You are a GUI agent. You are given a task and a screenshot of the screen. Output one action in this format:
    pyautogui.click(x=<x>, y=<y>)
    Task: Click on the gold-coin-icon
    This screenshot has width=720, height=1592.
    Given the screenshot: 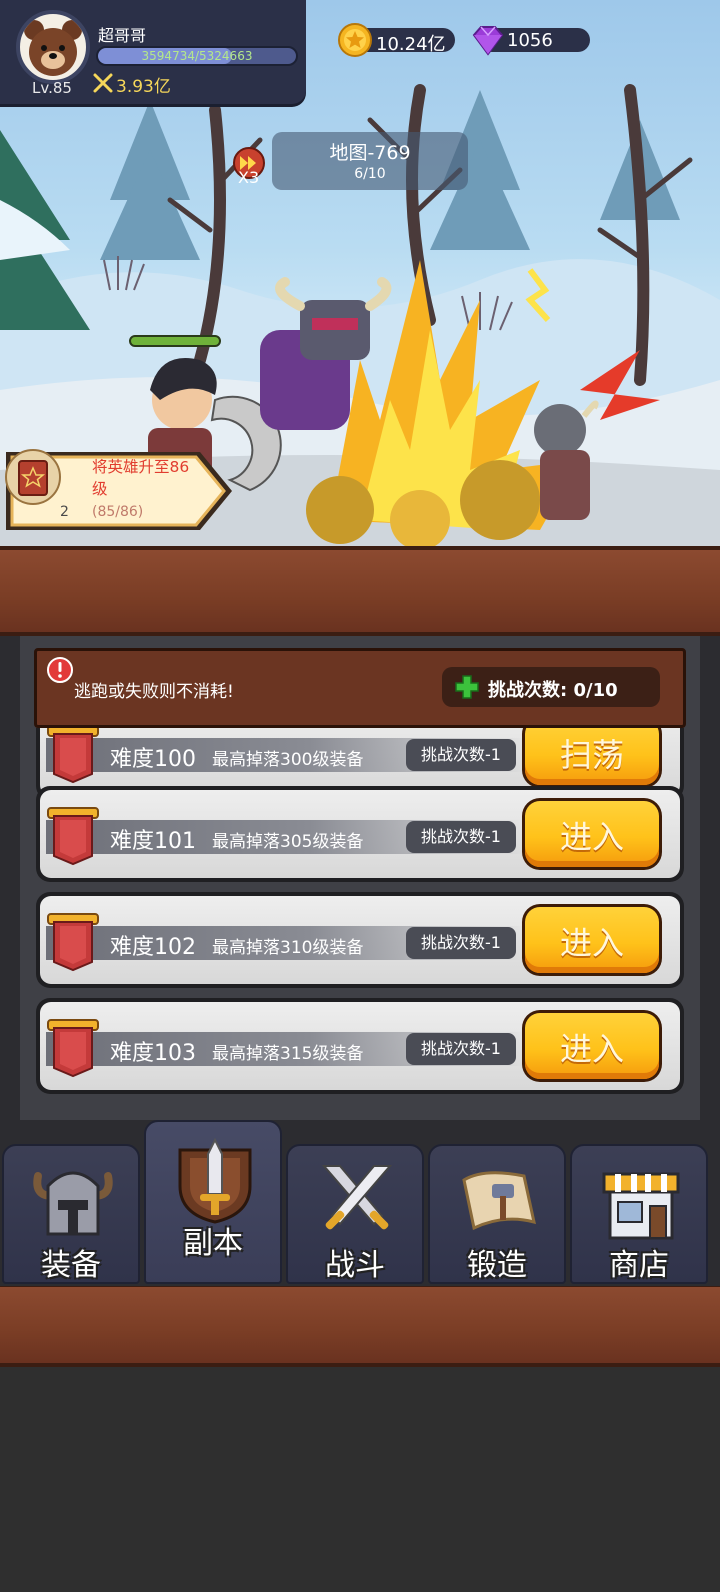 What is the action you would take?
    pyautogui.click(x=355, y=40)
    